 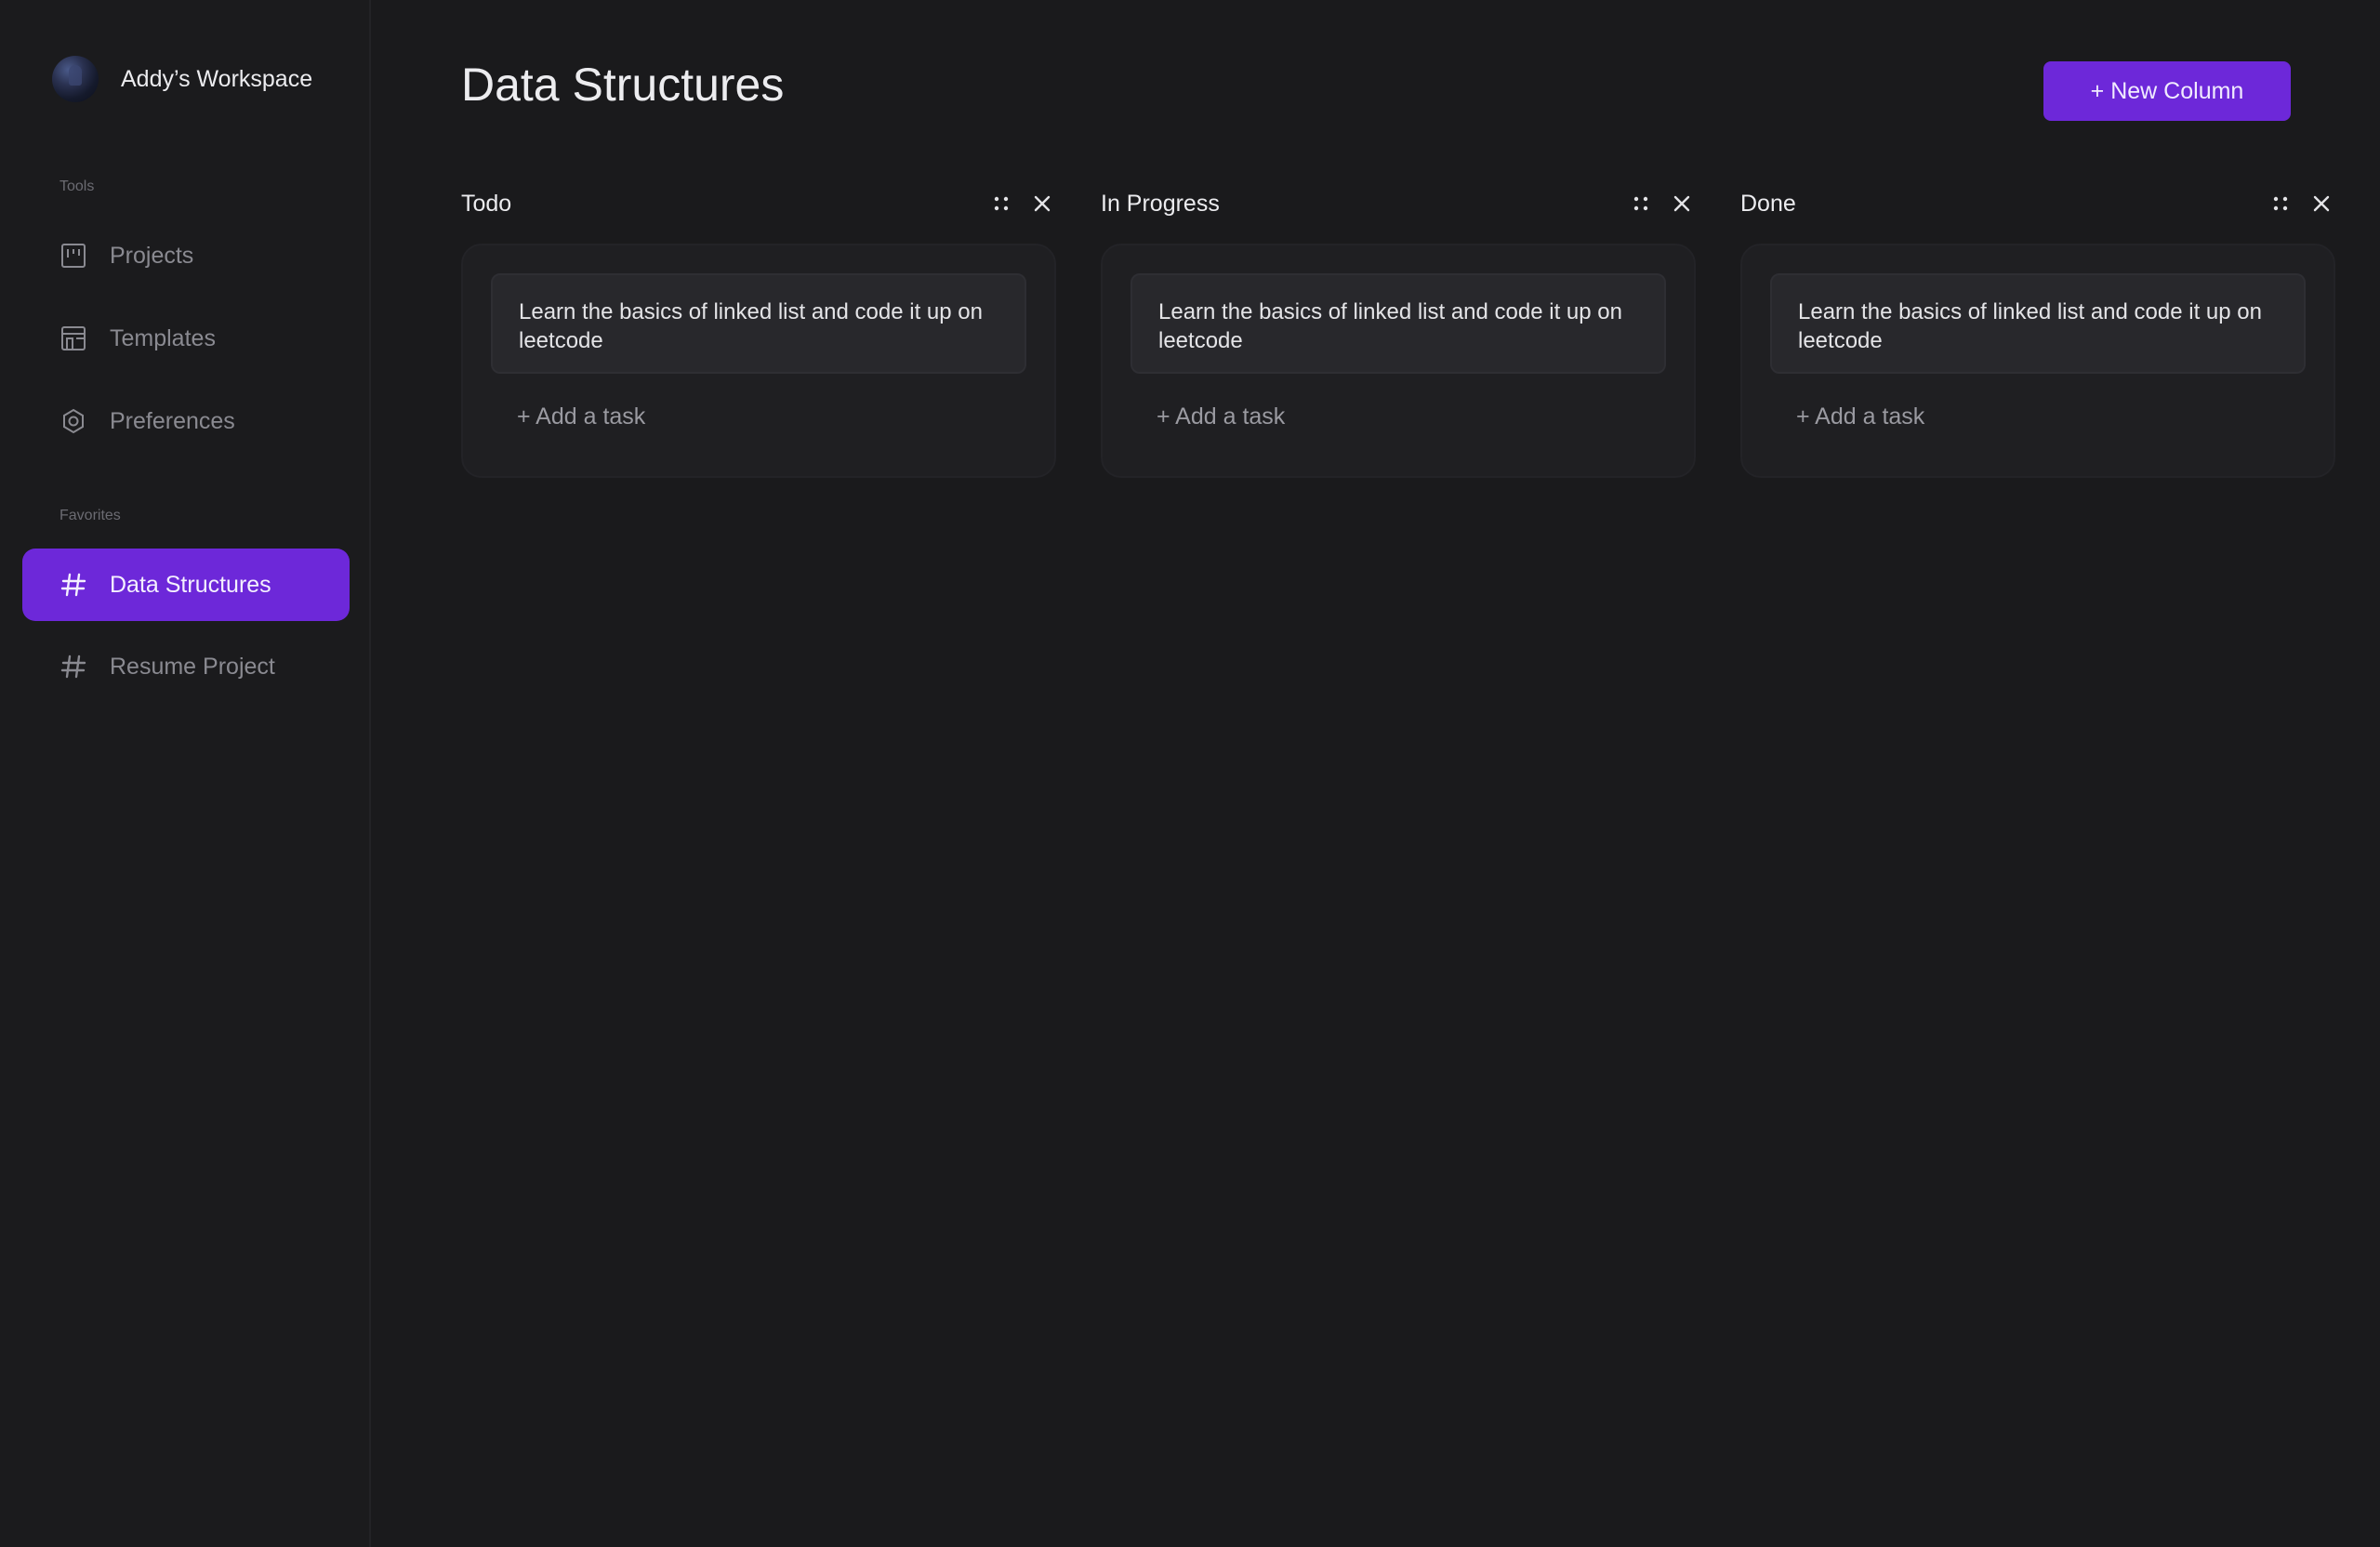 I want to click on sidebar-item-resume-project: Resume Project, so click(x=186, y=666).